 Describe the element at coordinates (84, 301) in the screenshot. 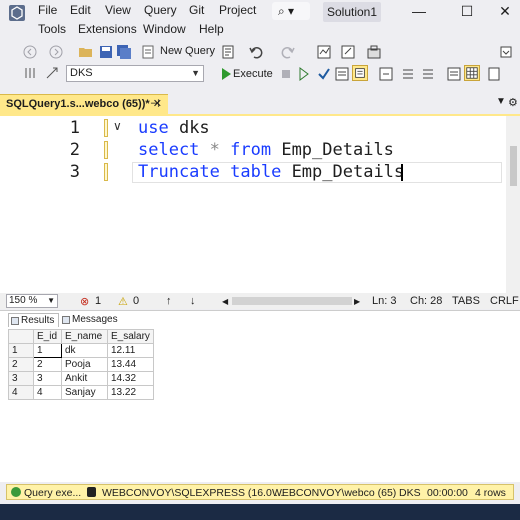

I see `error-icon: ⊗` at that location.